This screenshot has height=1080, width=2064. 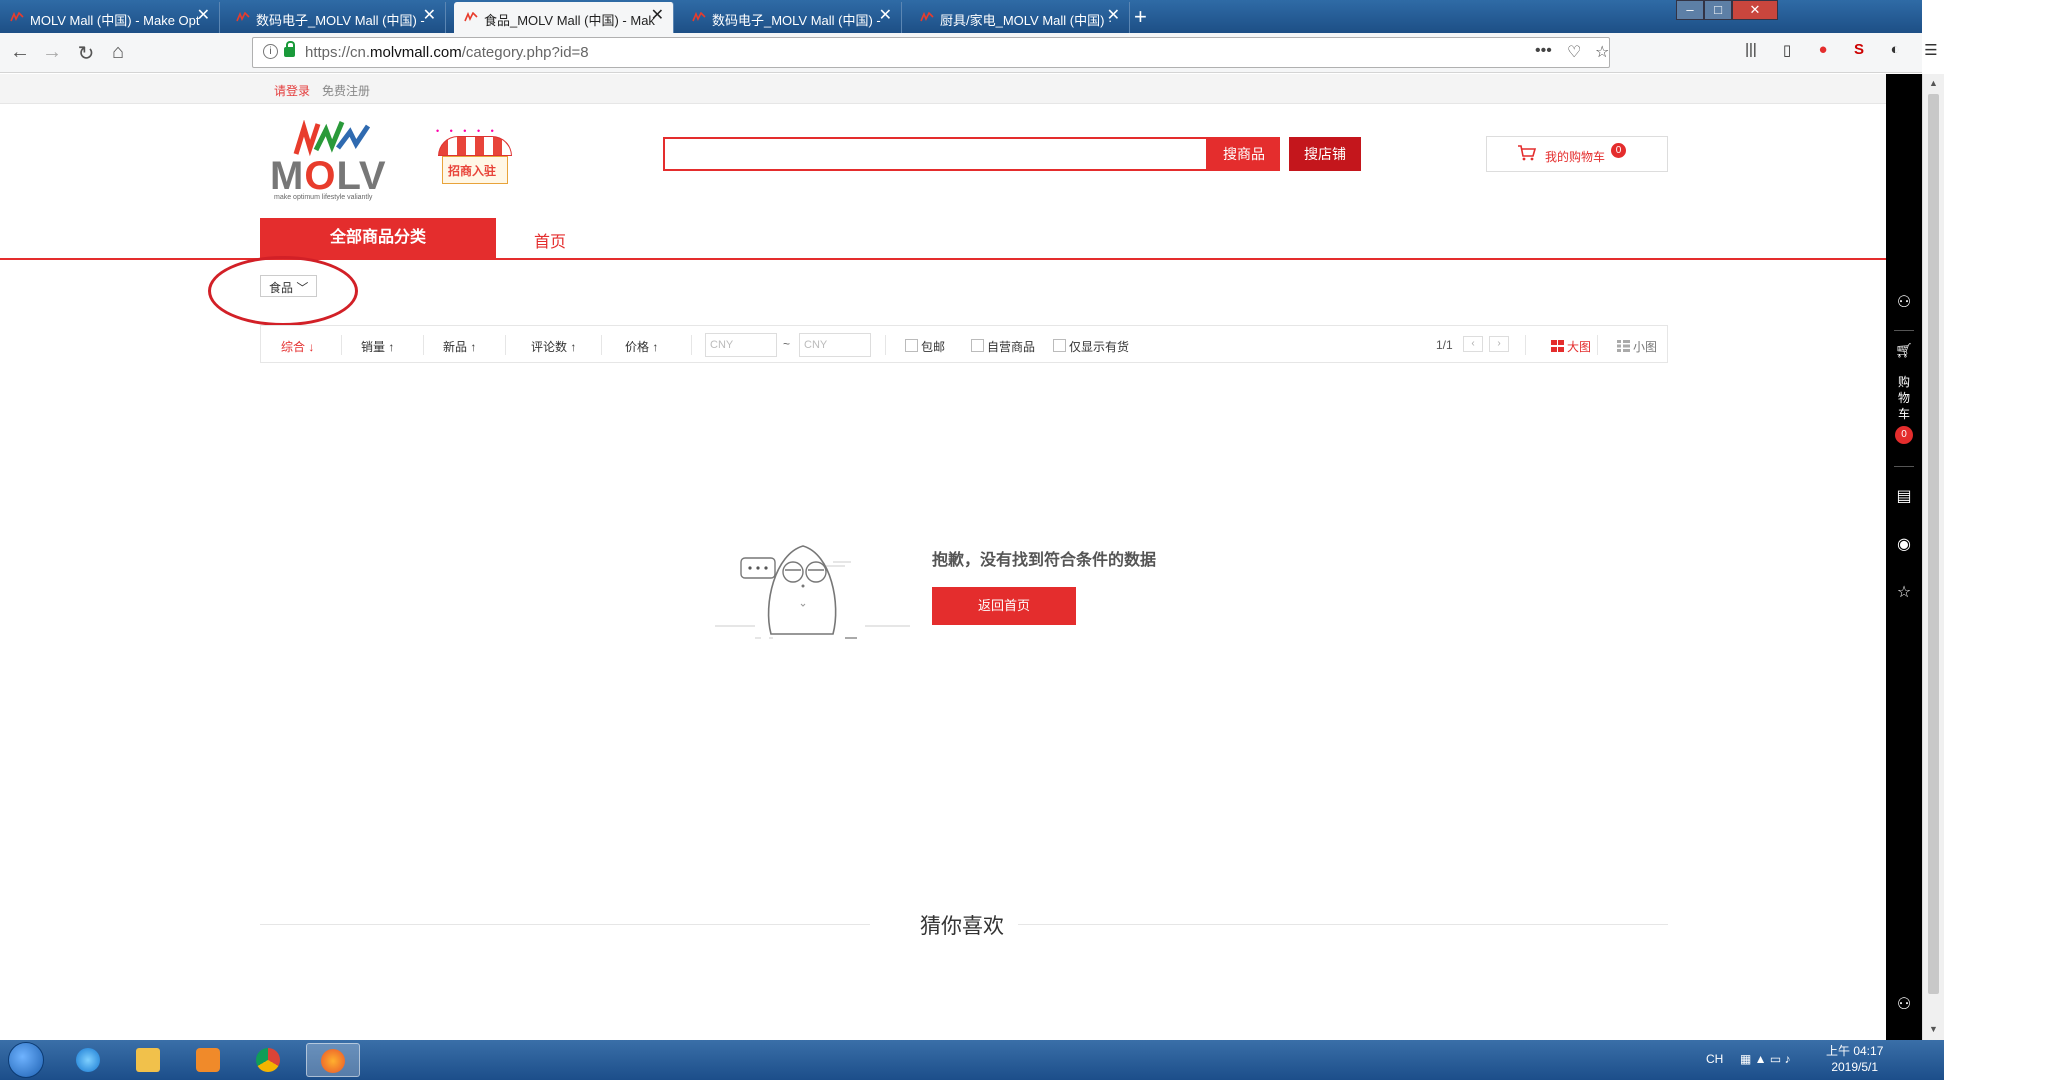 I want to click on sidebar-cart-button: 购物车, so click(x=1904, y=398).